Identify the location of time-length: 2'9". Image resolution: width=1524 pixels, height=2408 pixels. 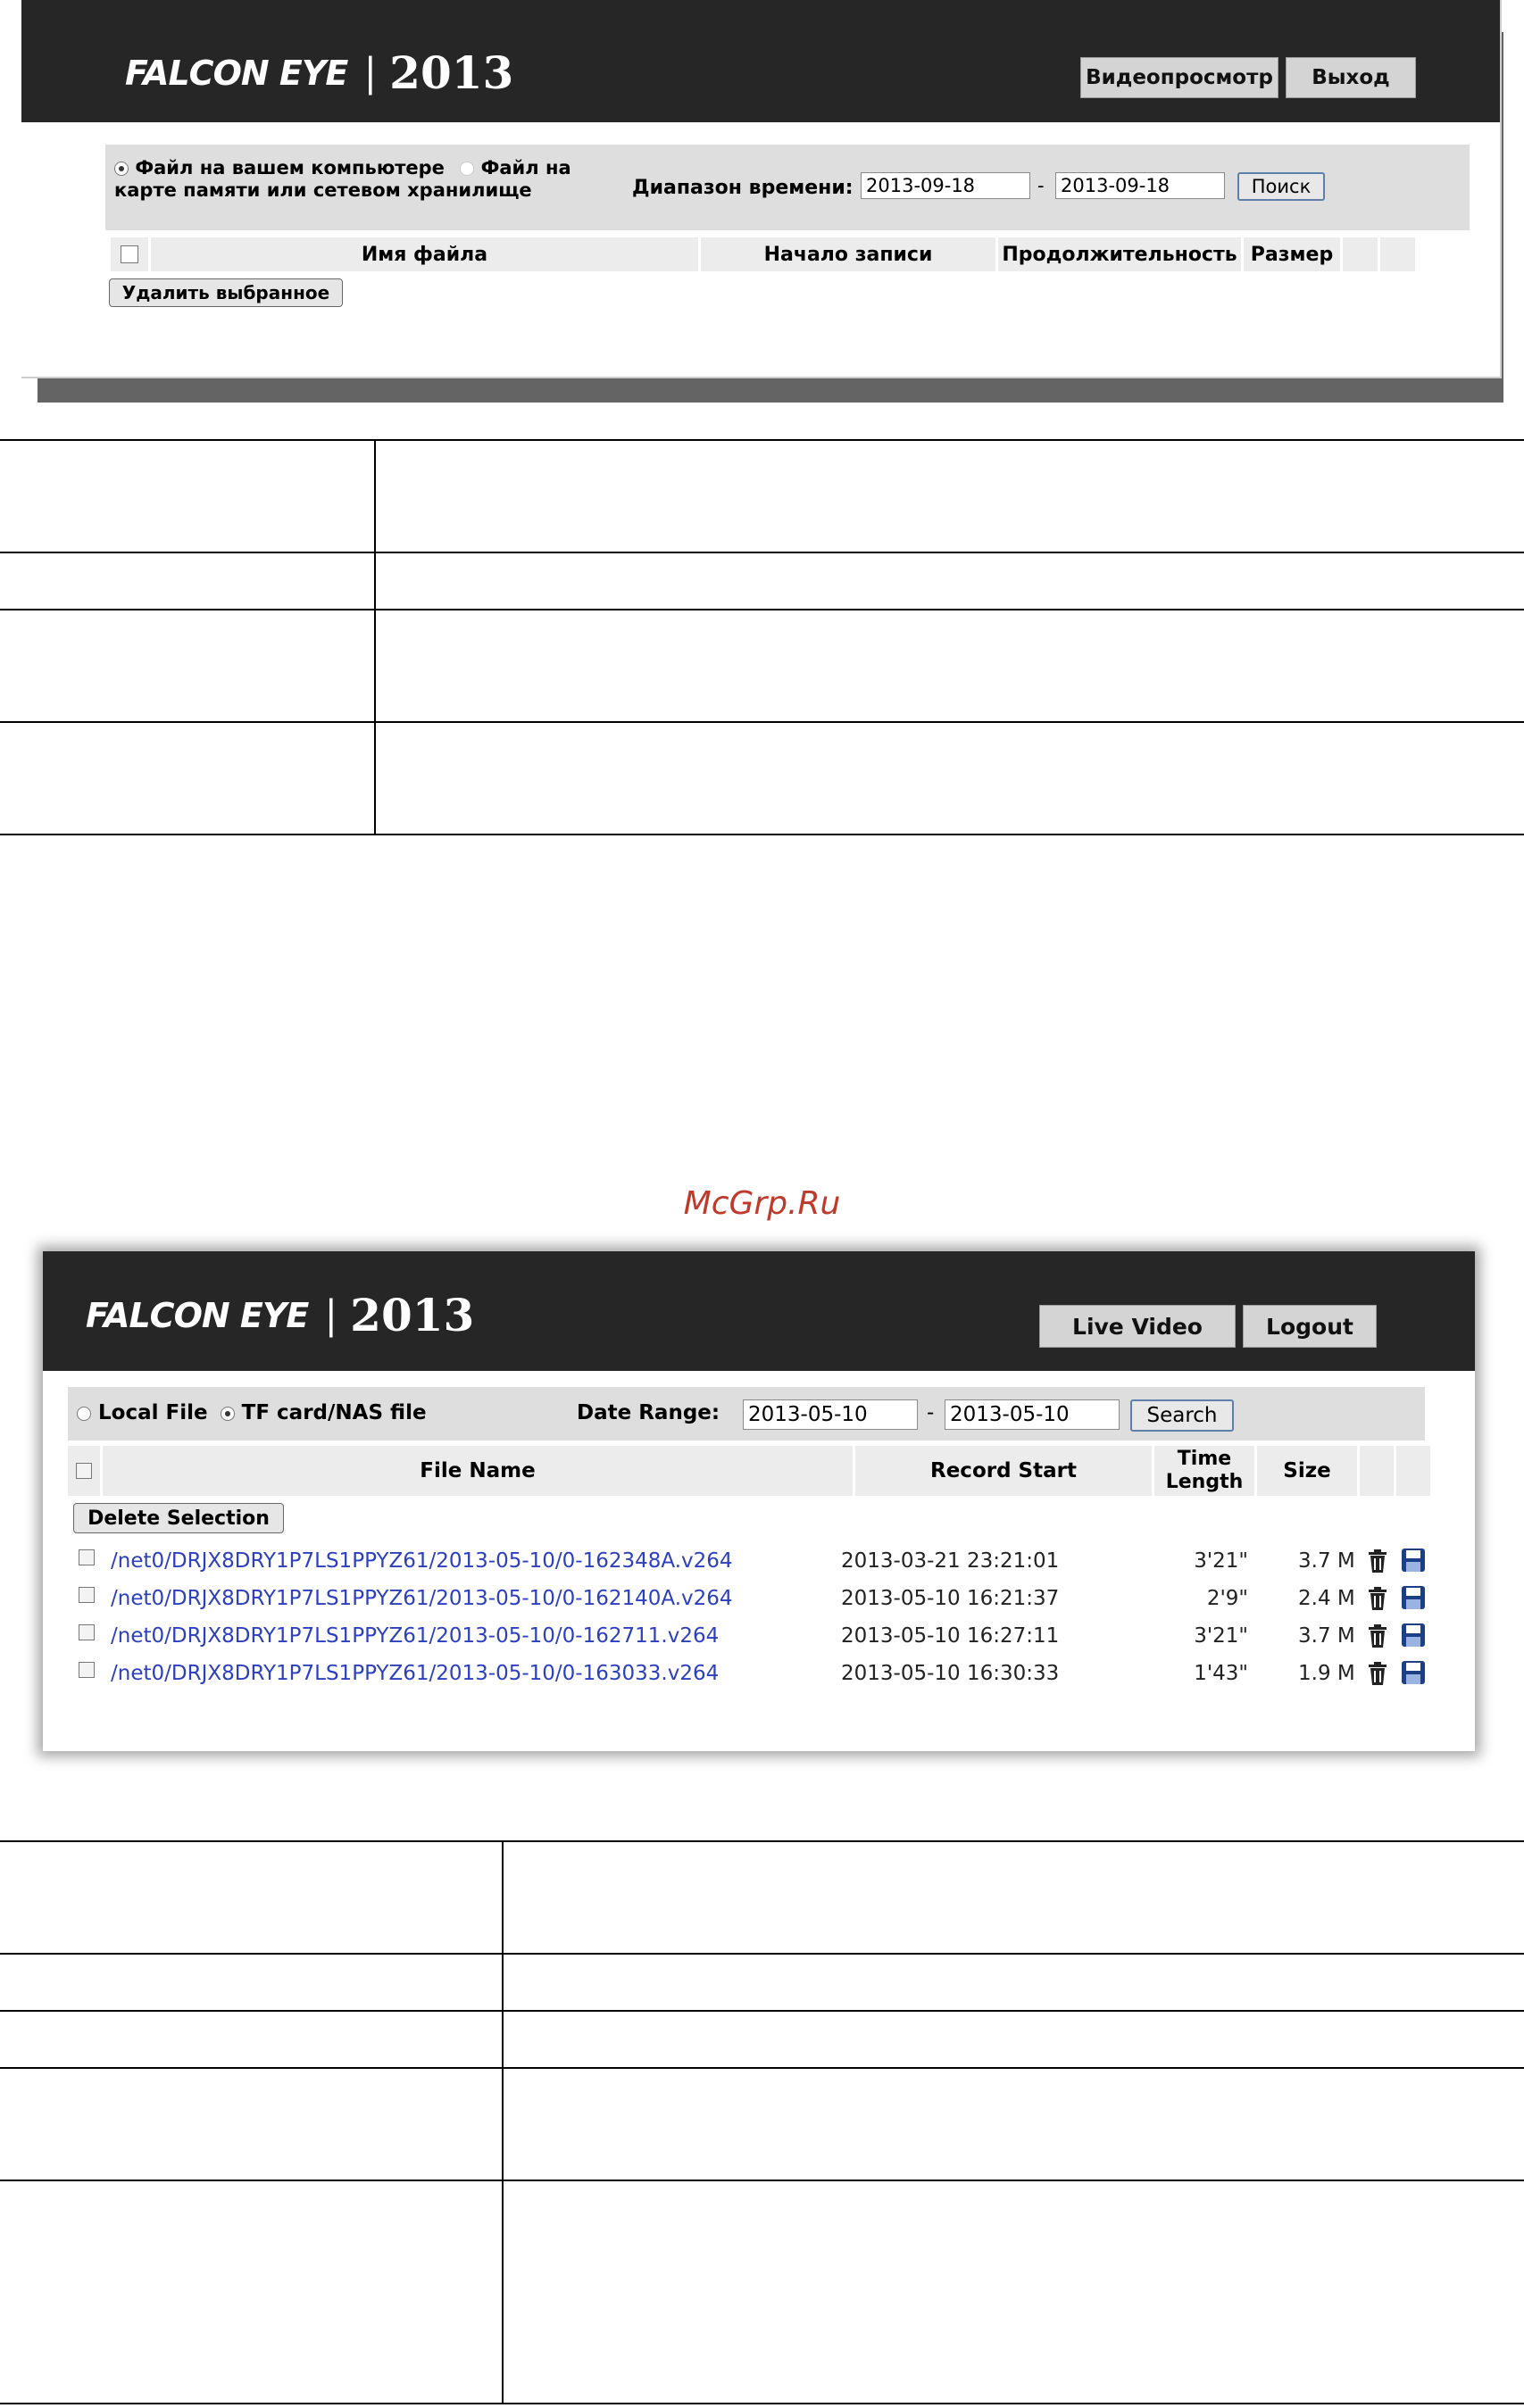
(1227, 1598).